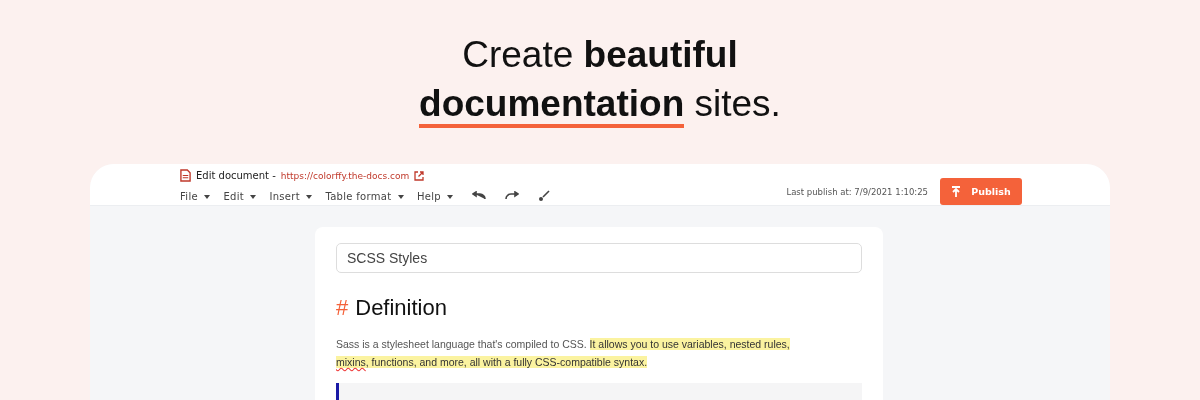 The image size is (1200, 400). What do you see at coordinates (240, 196) in the screenshot?
I see `menu-item: Edit` at bounding box center [240, 196].